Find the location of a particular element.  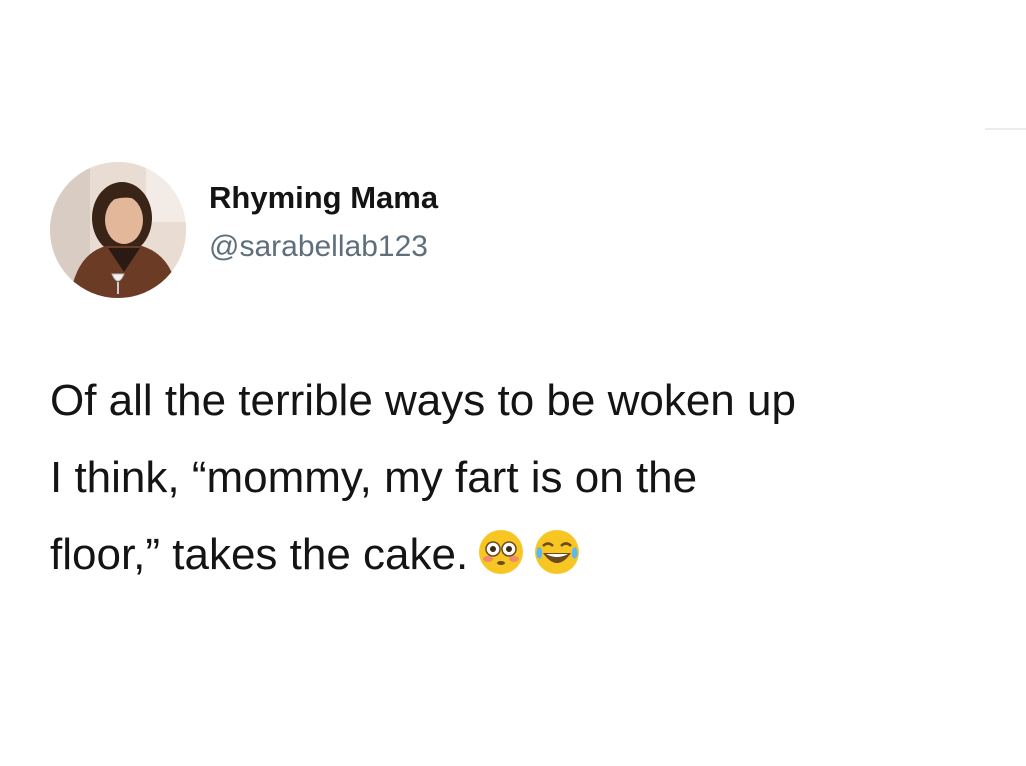

divider is located at coordinates (1005, 129).